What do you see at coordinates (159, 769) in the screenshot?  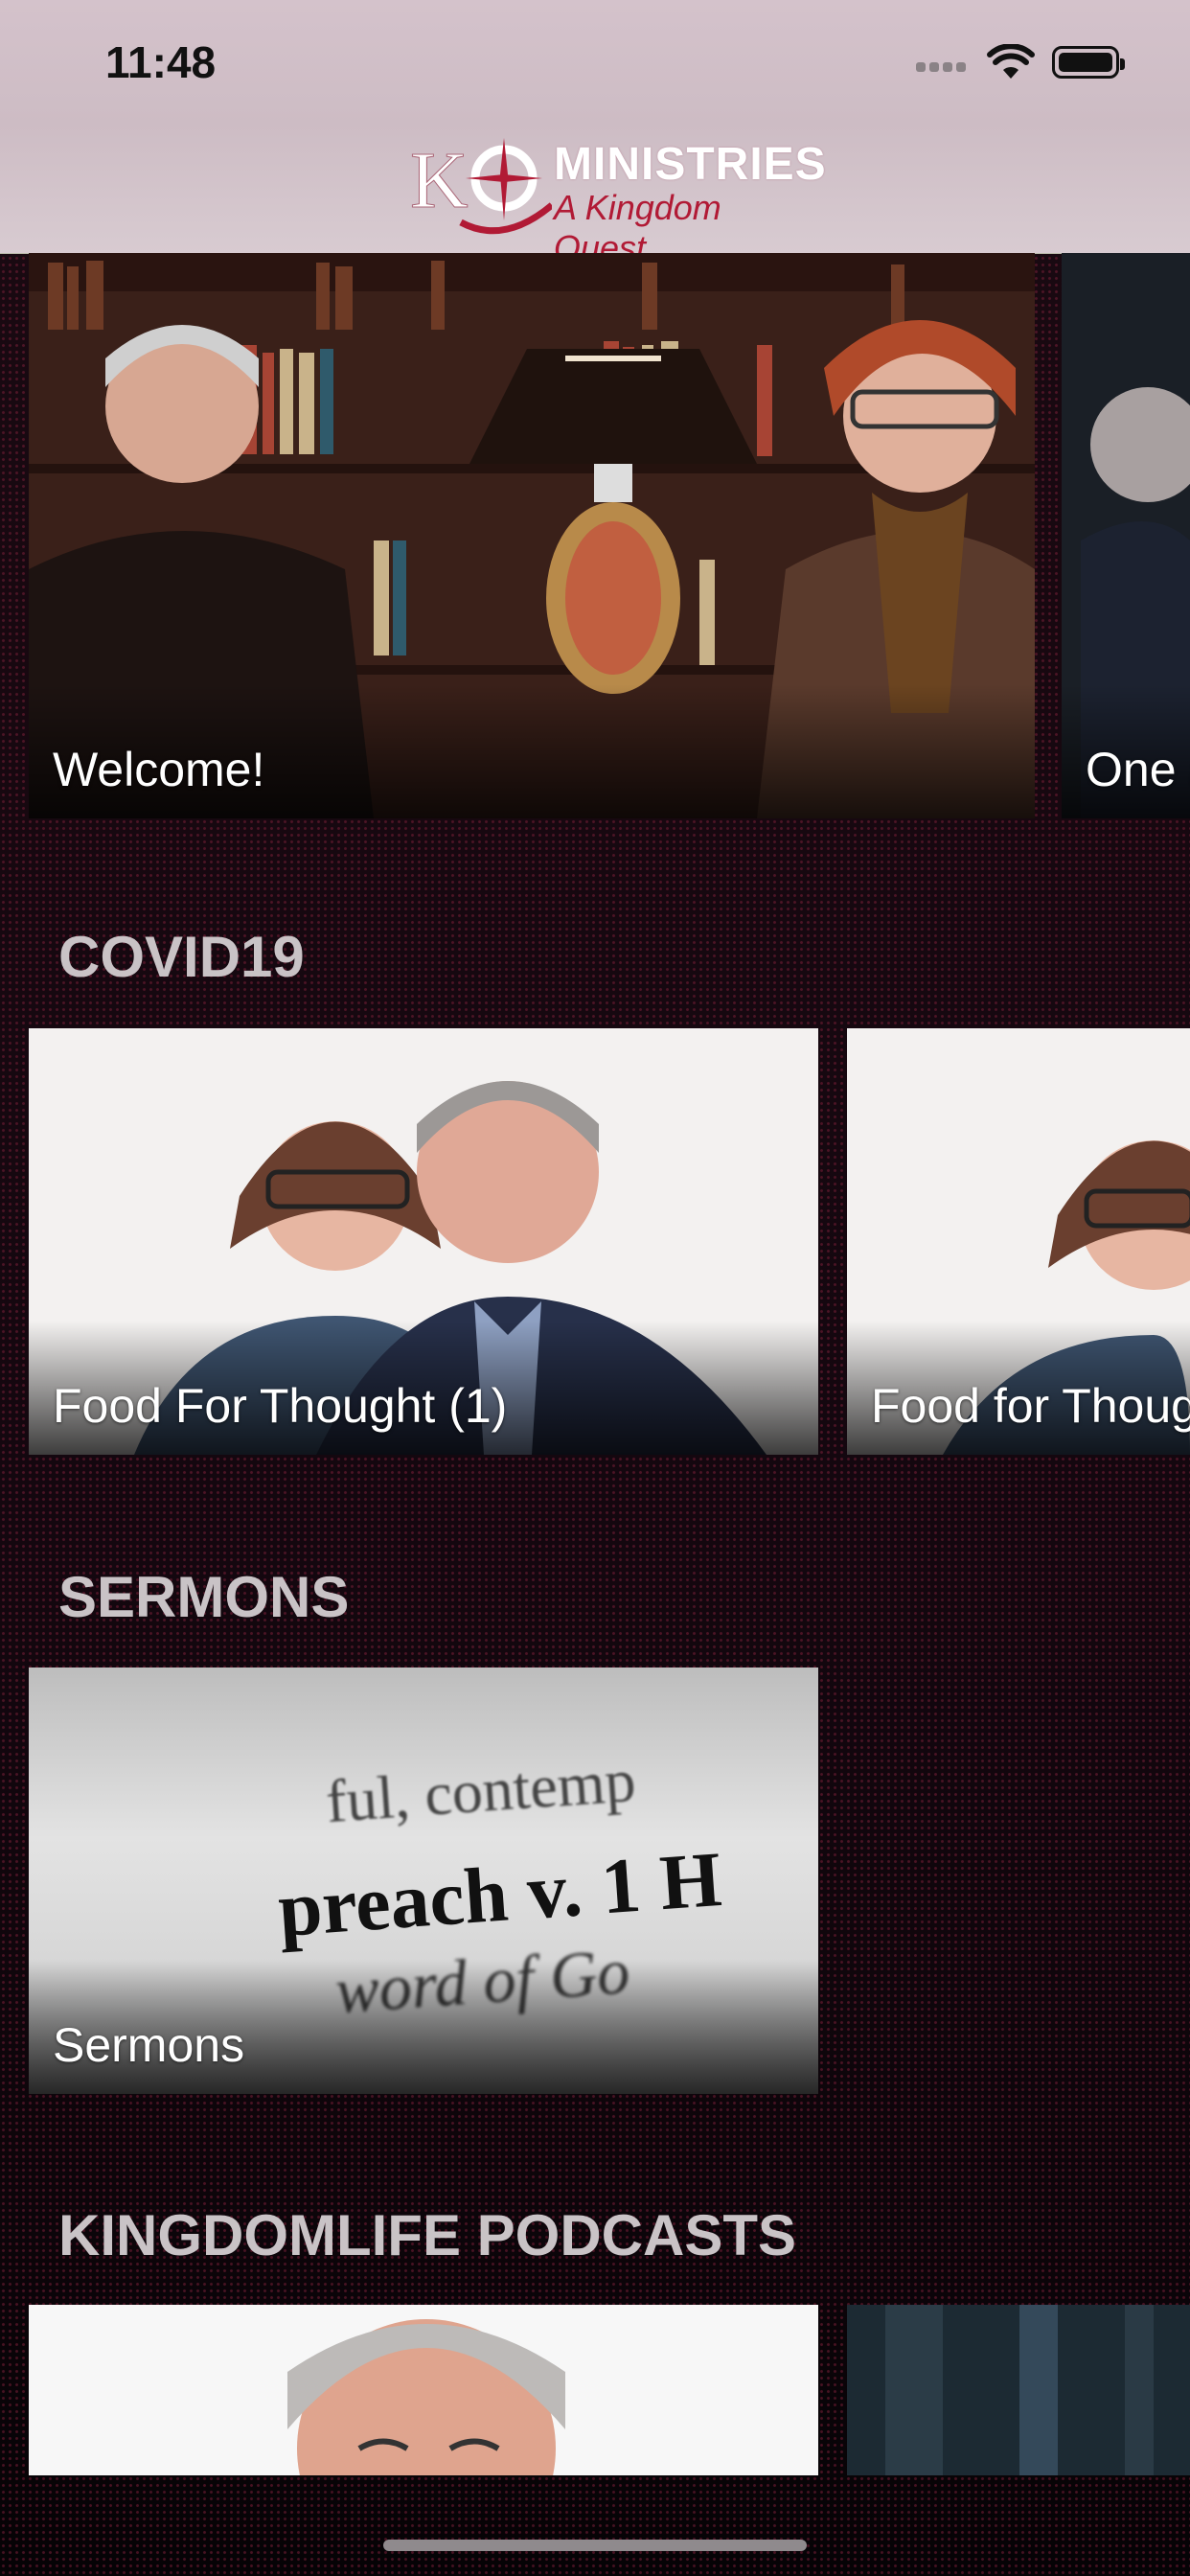 I see `featured-caption: Welcome!` at bounding box center [159, 769].